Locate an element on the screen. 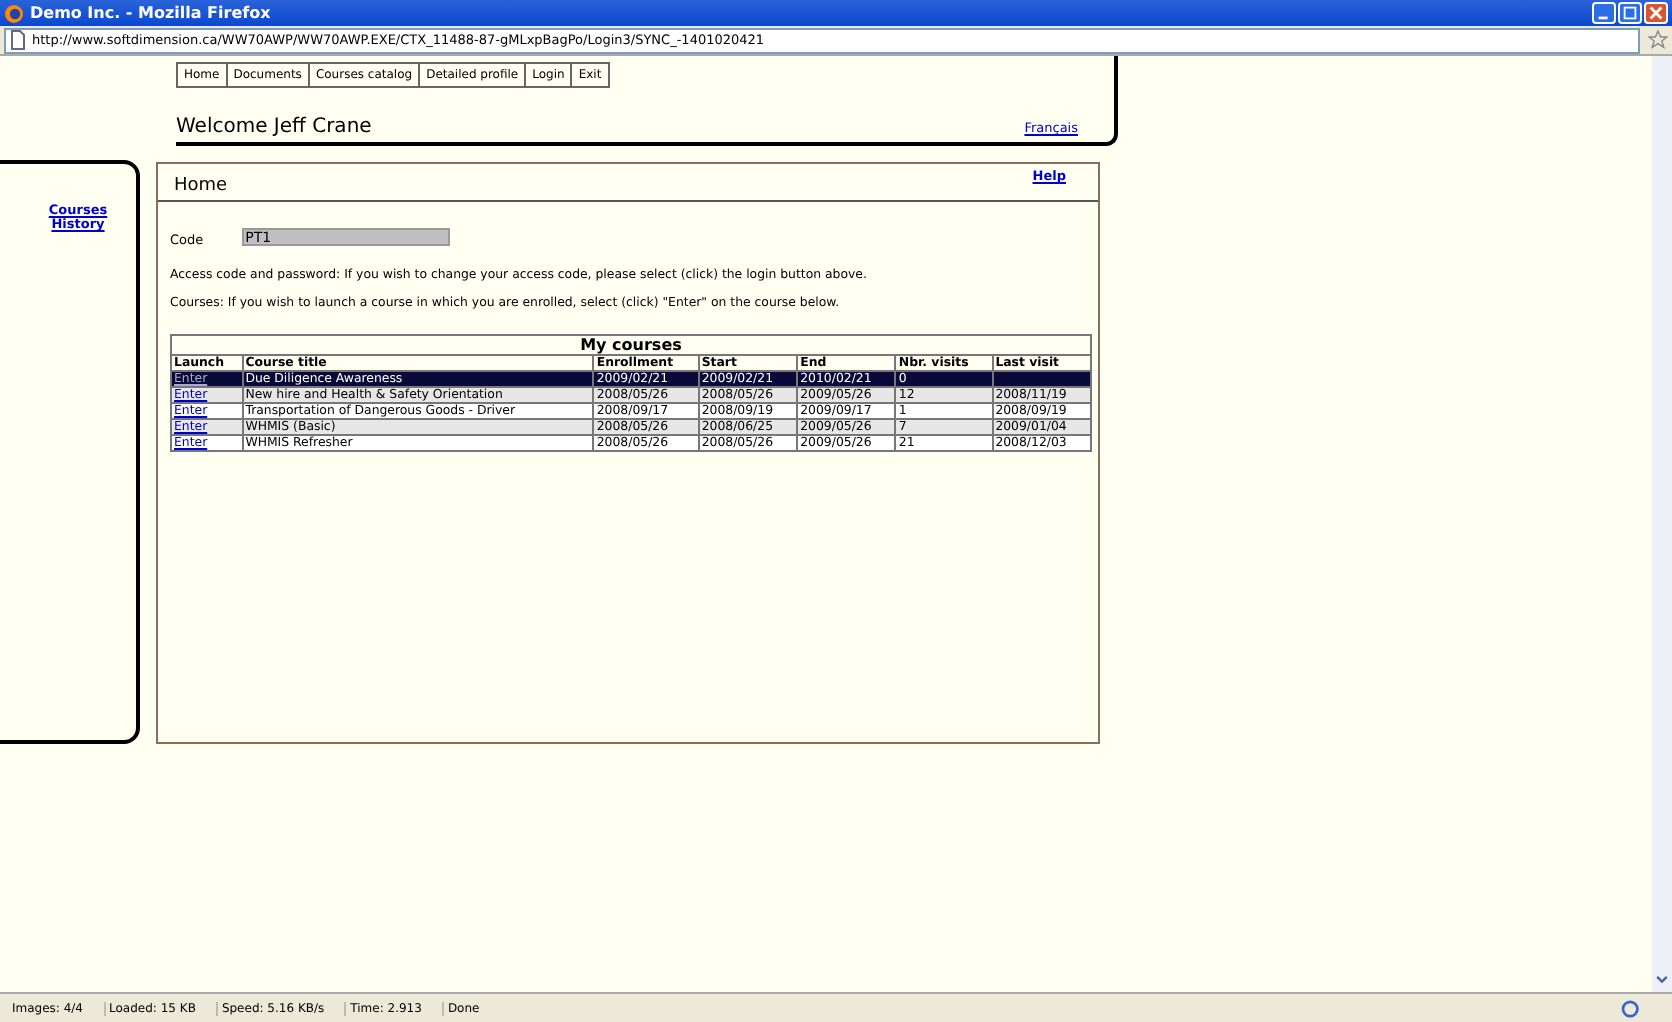  page-icon is located at coordinates (18, 40).